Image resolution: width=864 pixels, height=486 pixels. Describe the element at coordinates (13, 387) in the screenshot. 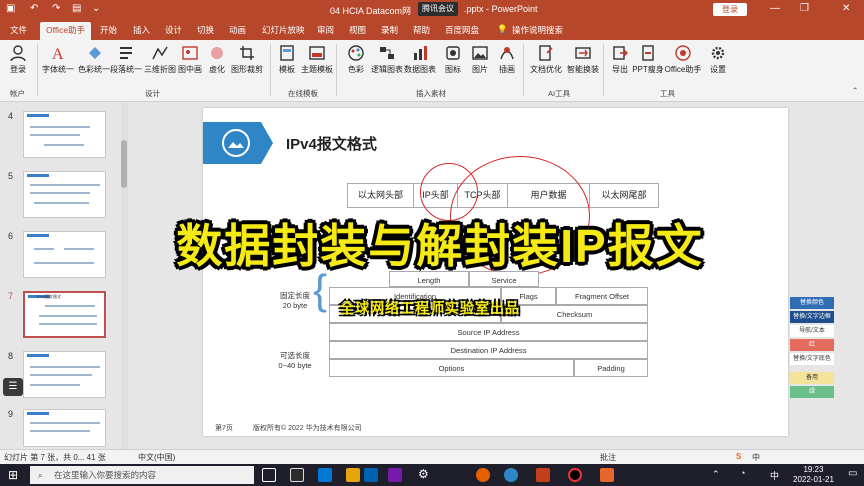

I see `notes-toggle-icon: ☰` at that location.